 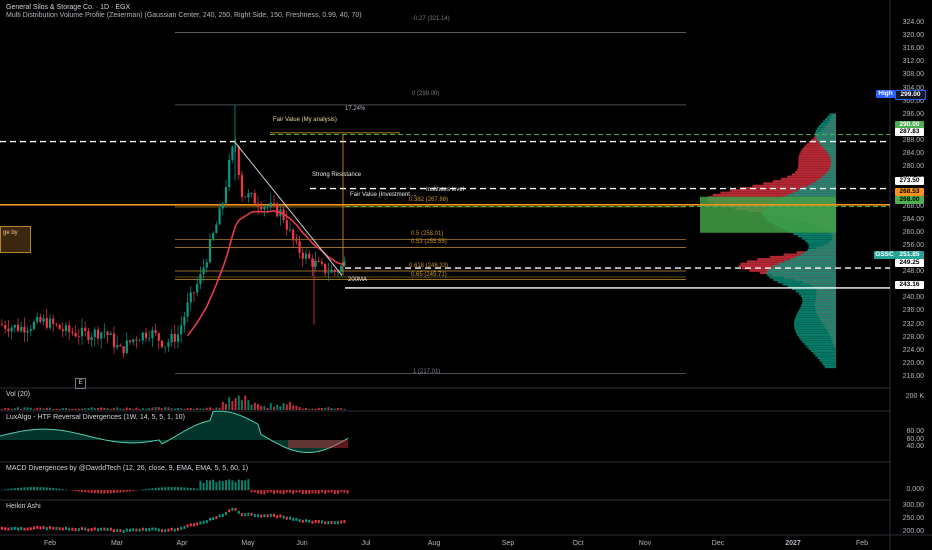 What do you see at coordinates (18, 394) in the screenshot?
I see `volume-pane-label: Vol (20)` at bounding box center [18, 394].